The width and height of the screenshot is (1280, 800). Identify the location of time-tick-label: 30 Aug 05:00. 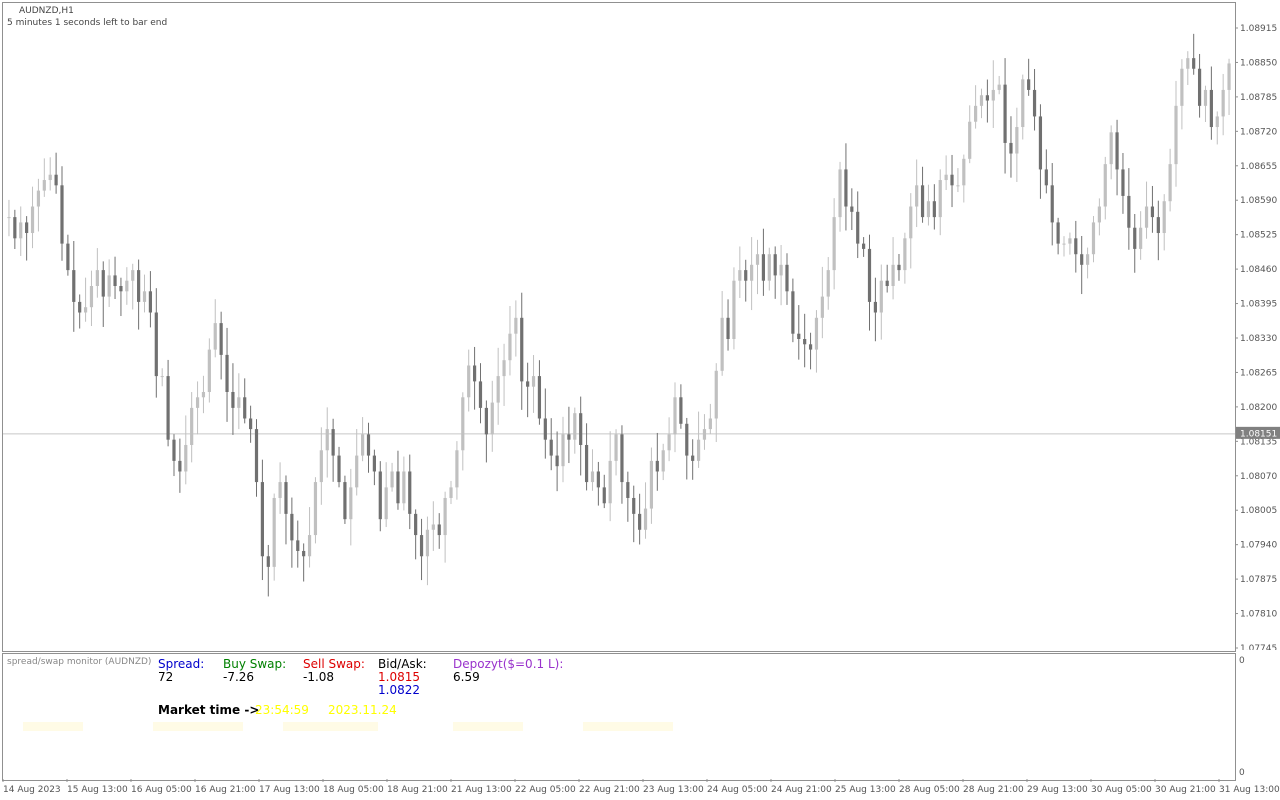
(1121, 790).